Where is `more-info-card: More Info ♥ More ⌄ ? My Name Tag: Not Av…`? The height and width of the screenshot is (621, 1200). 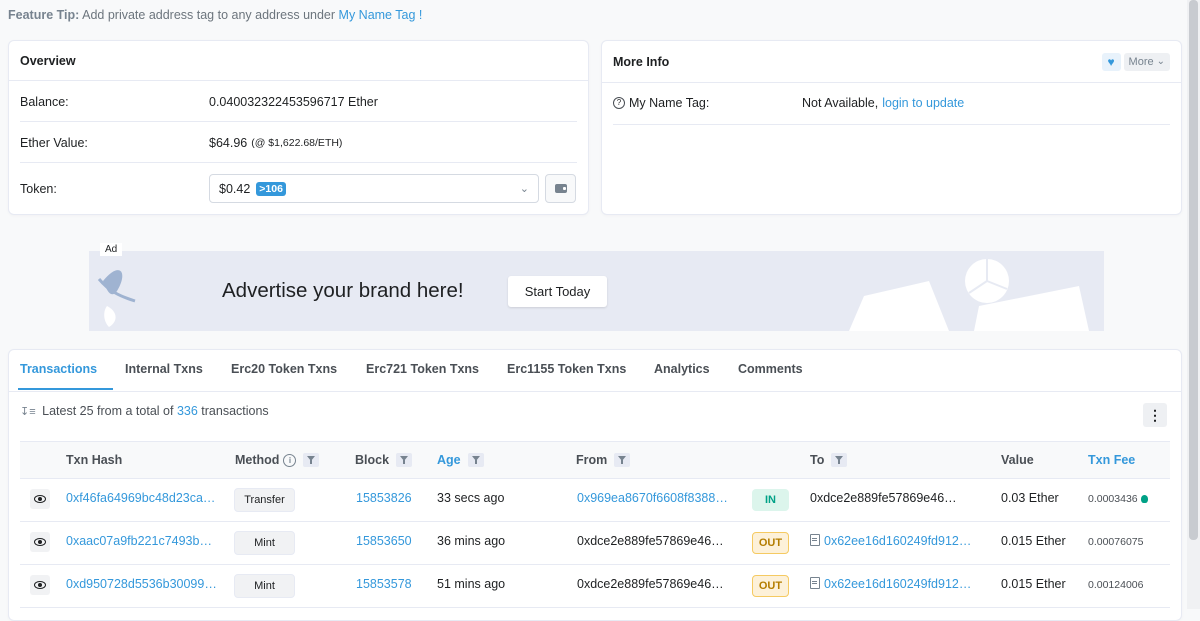
more-info-card: More Info ♥ More ⌄ ? My Name Tag: Not Av… is located at coordinates (891, 127).